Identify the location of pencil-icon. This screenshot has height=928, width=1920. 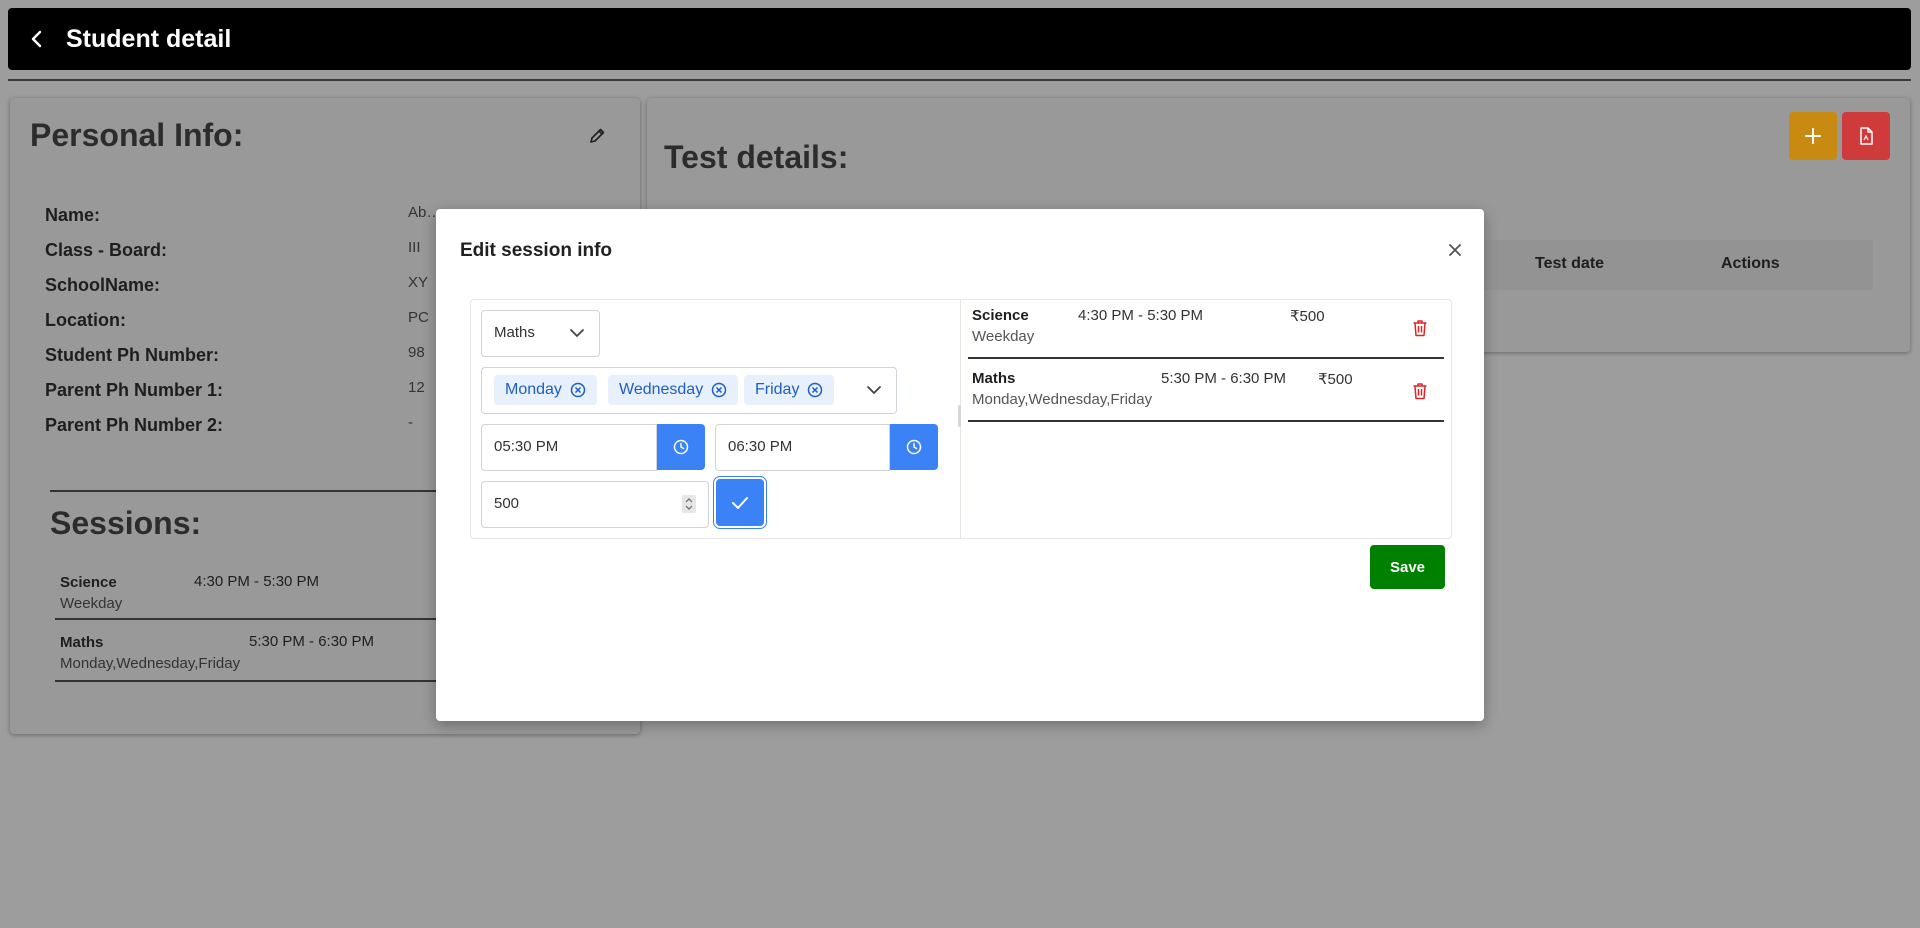
(597, 135).